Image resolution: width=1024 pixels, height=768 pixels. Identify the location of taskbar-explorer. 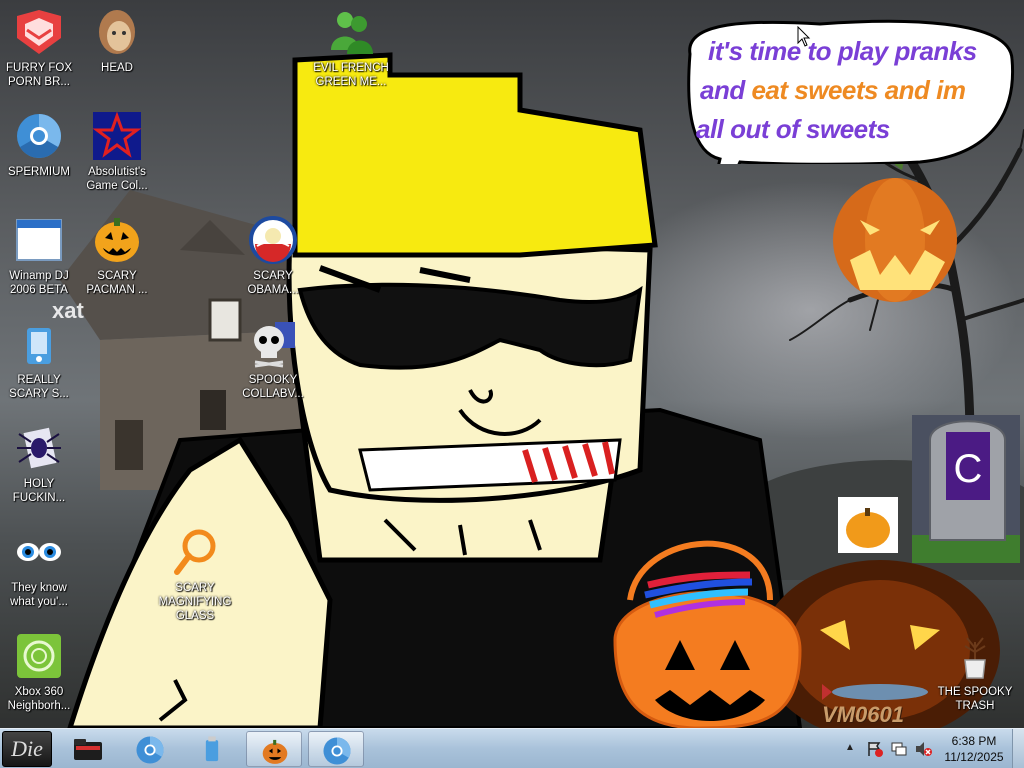
(88, 749).